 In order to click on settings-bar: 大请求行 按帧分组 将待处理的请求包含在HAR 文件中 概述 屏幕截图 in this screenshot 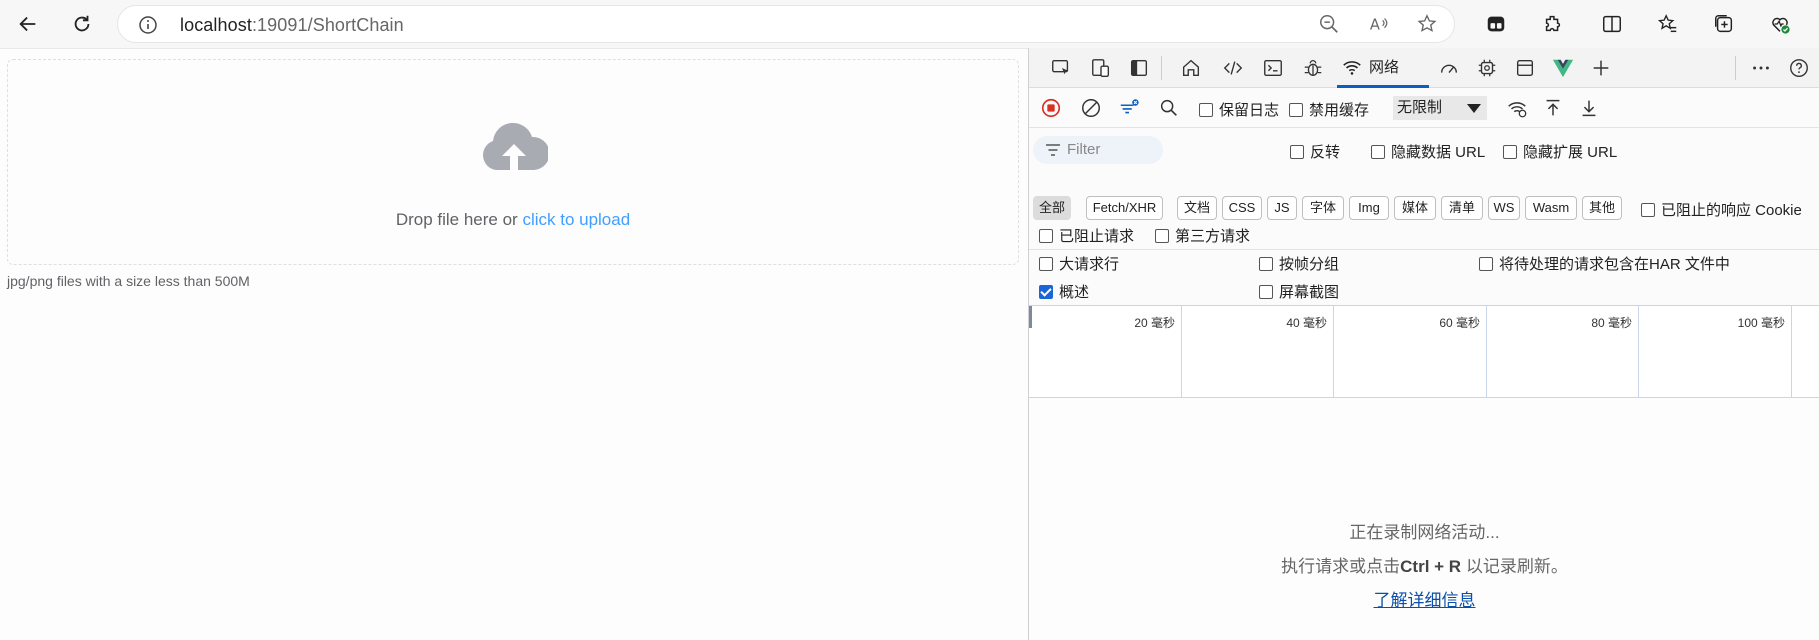, I will do `click(1424, 278)`.